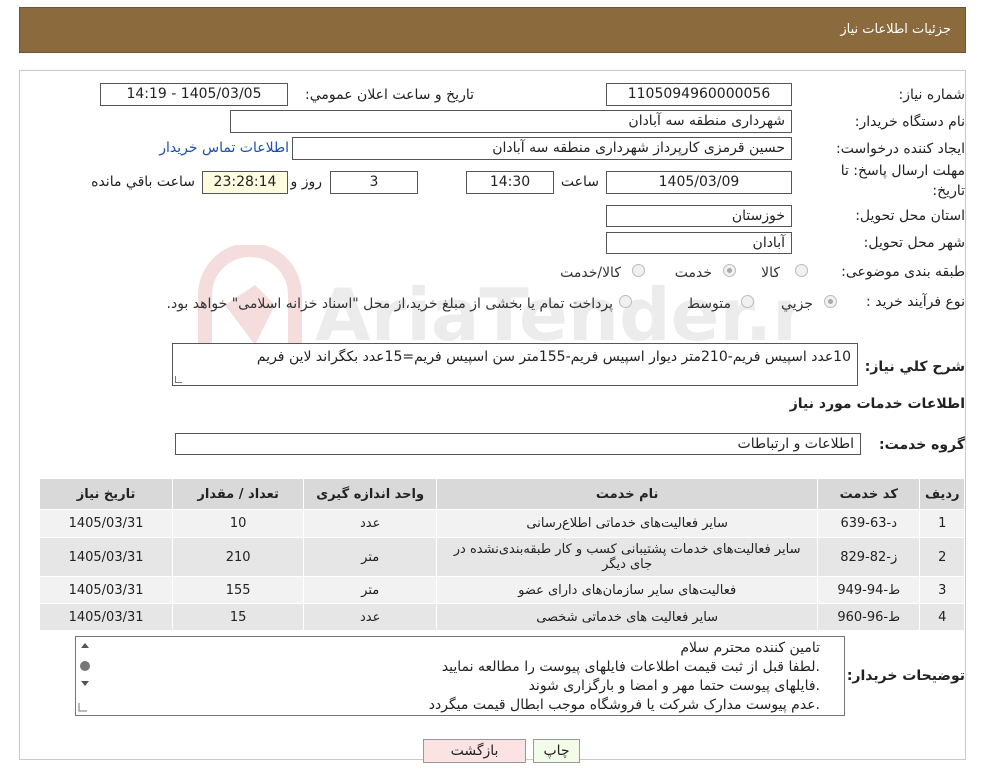  What do you see at coordinates (627, 523) in the screenshot?
I see `row-service-name: سایر فعالیت‌های خدماتی اطلاع‌رسانی` at bounding box center [627, 523].